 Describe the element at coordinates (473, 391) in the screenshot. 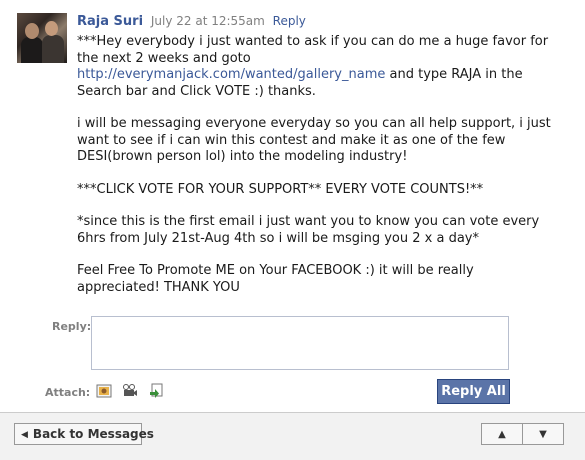

I see `reply-all-button: Reply All` at that location.